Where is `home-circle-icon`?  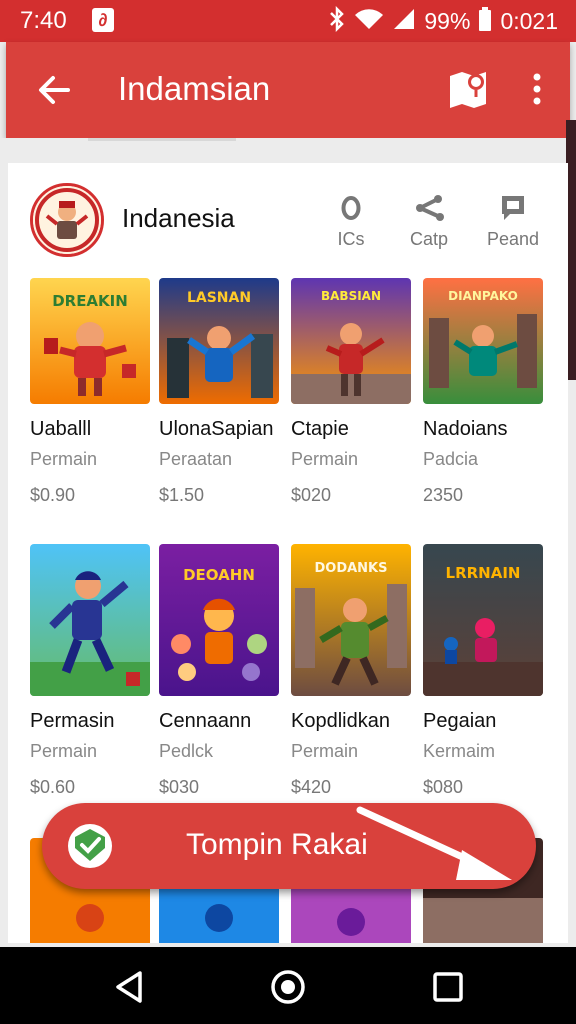 home-circle-icon is located at coordinates (288, 987).